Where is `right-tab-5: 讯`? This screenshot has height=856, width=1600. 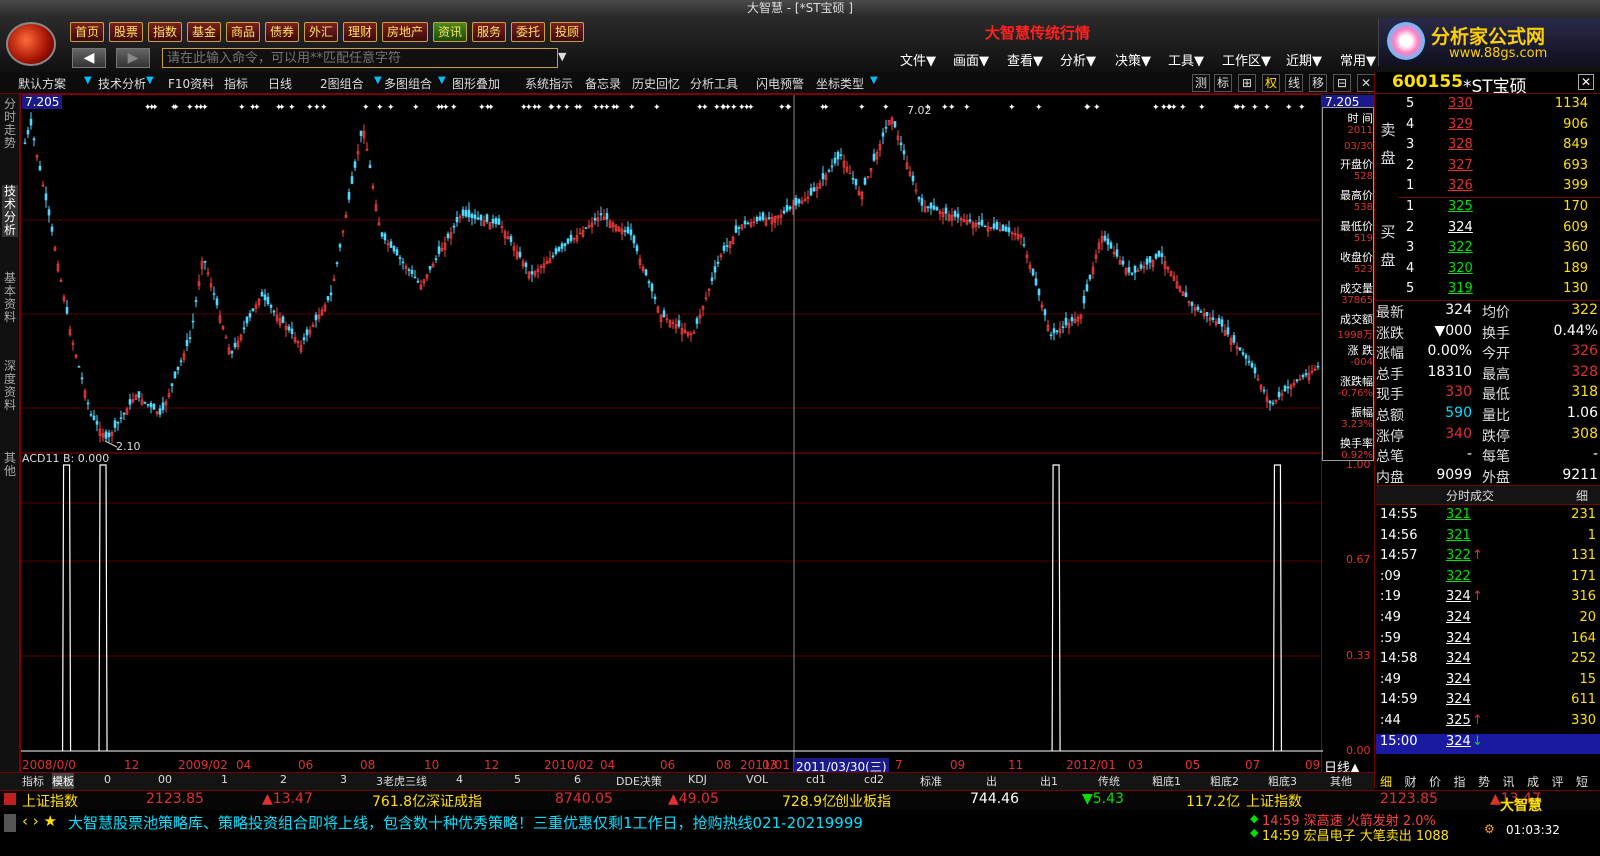 right-tab-5: 讯 is located at coordinates (1509, 781).